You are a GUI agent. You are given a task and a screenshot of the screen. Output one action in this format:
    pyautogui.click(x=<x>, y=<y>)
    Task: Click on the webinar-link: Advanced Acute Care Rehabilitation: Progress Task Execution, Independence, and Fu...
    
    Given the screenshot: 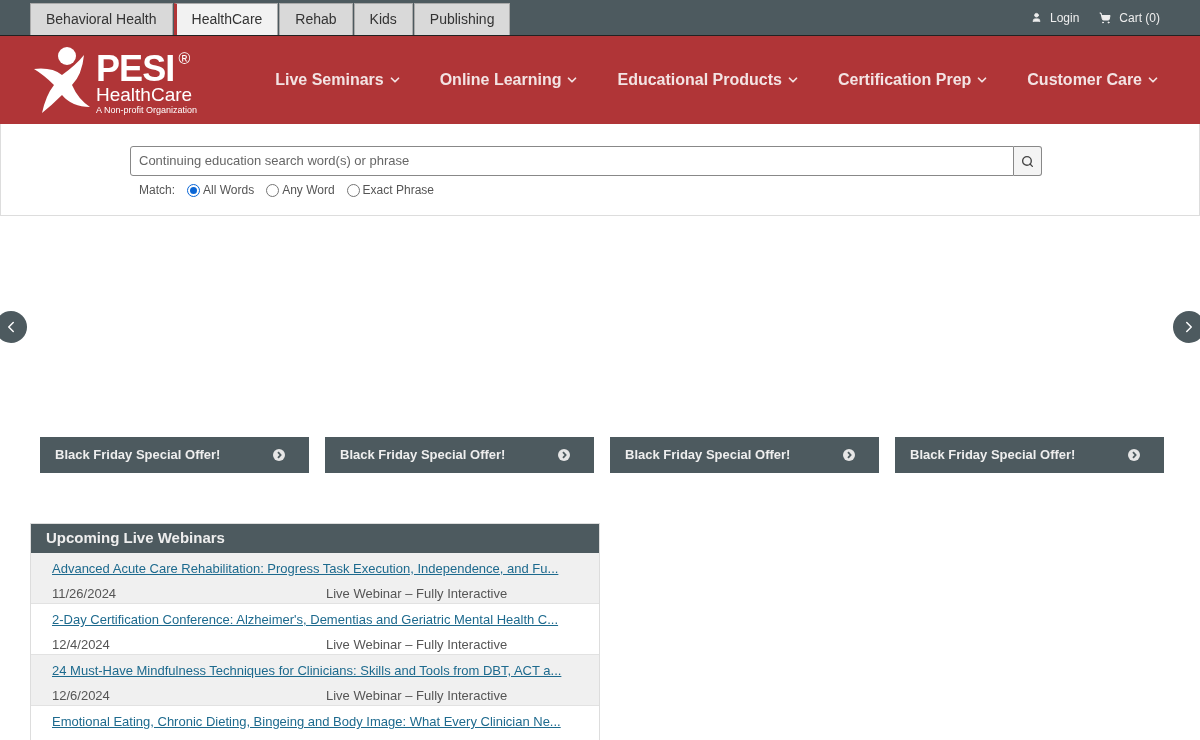 What is the action you would take?
    pyautogui.click(x=315, y=569)
    